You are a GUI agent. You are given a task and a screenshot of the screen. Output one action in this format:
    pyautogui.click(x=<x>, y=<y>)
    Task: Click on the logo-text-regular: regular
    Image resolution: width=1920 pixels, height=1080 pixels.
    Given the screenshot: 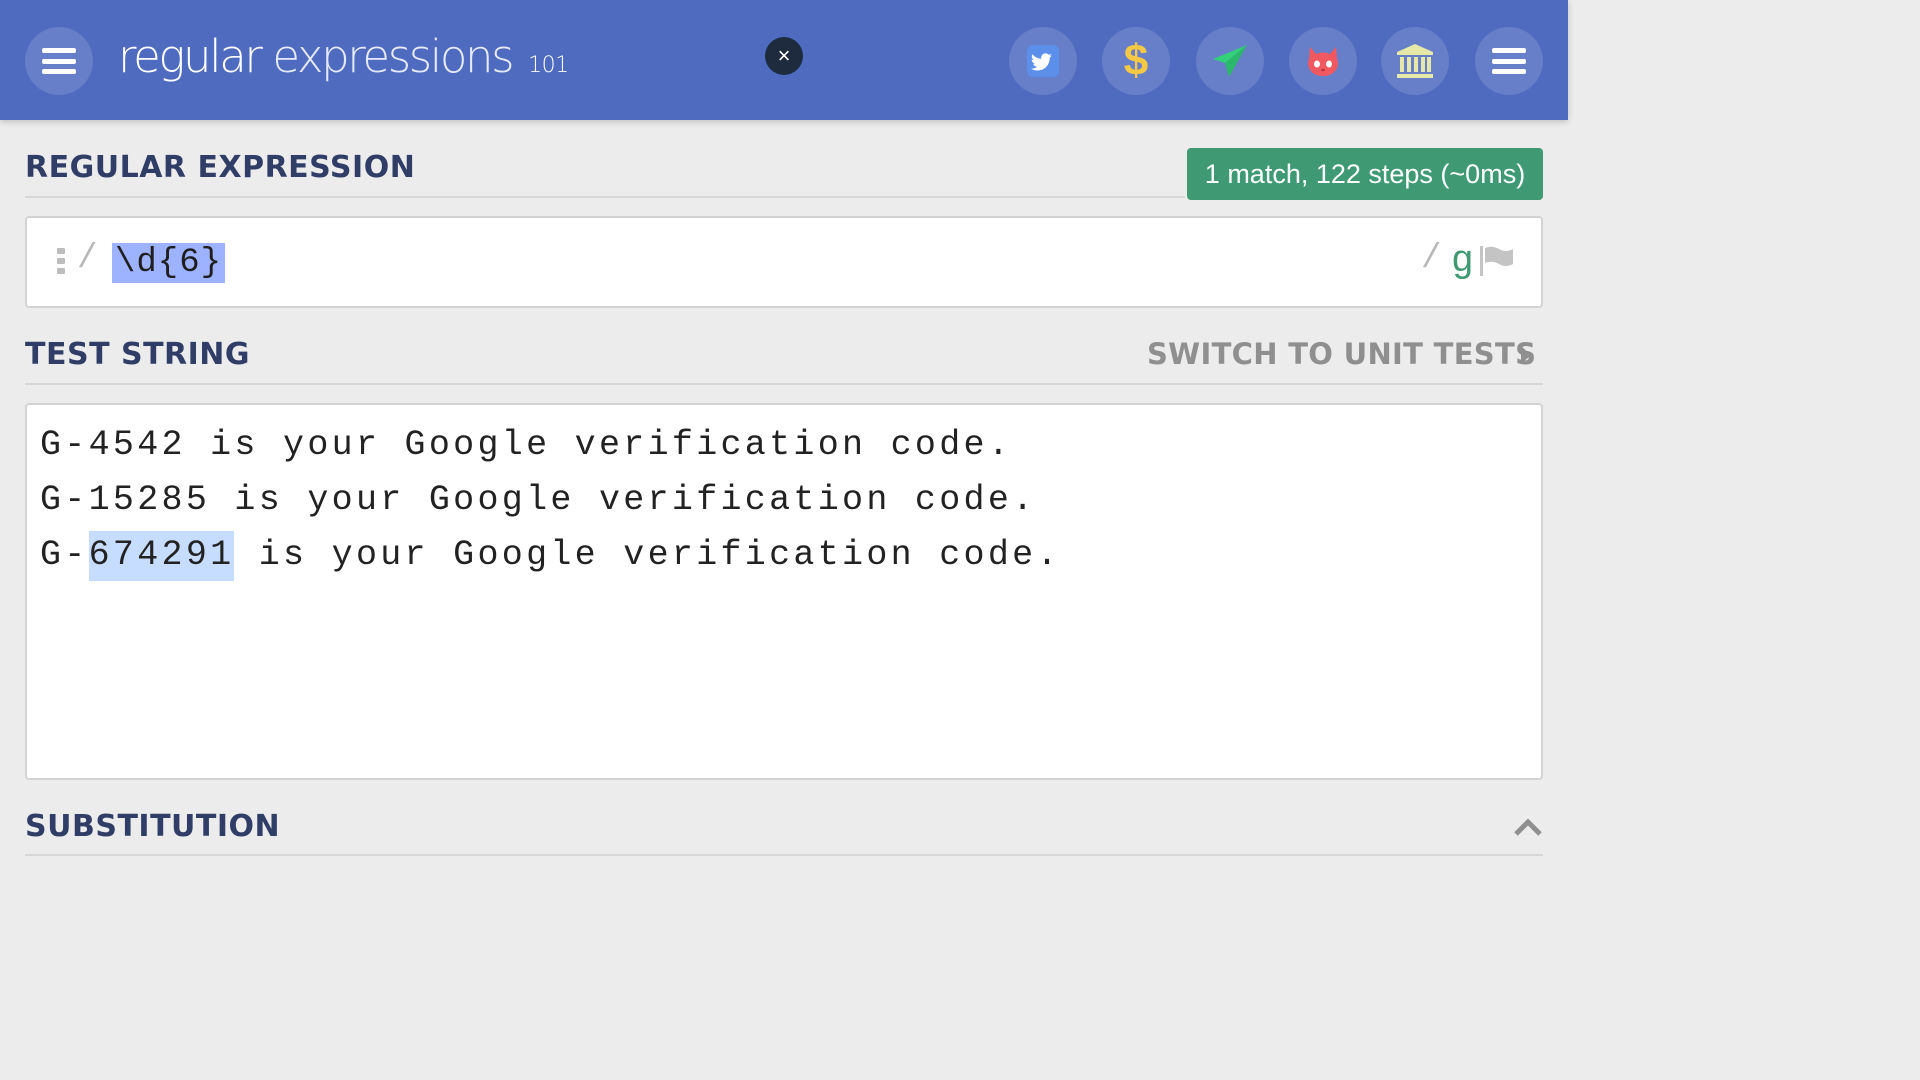 What is the action you would take?
    pyautogui.click(x=190, y=56)
    